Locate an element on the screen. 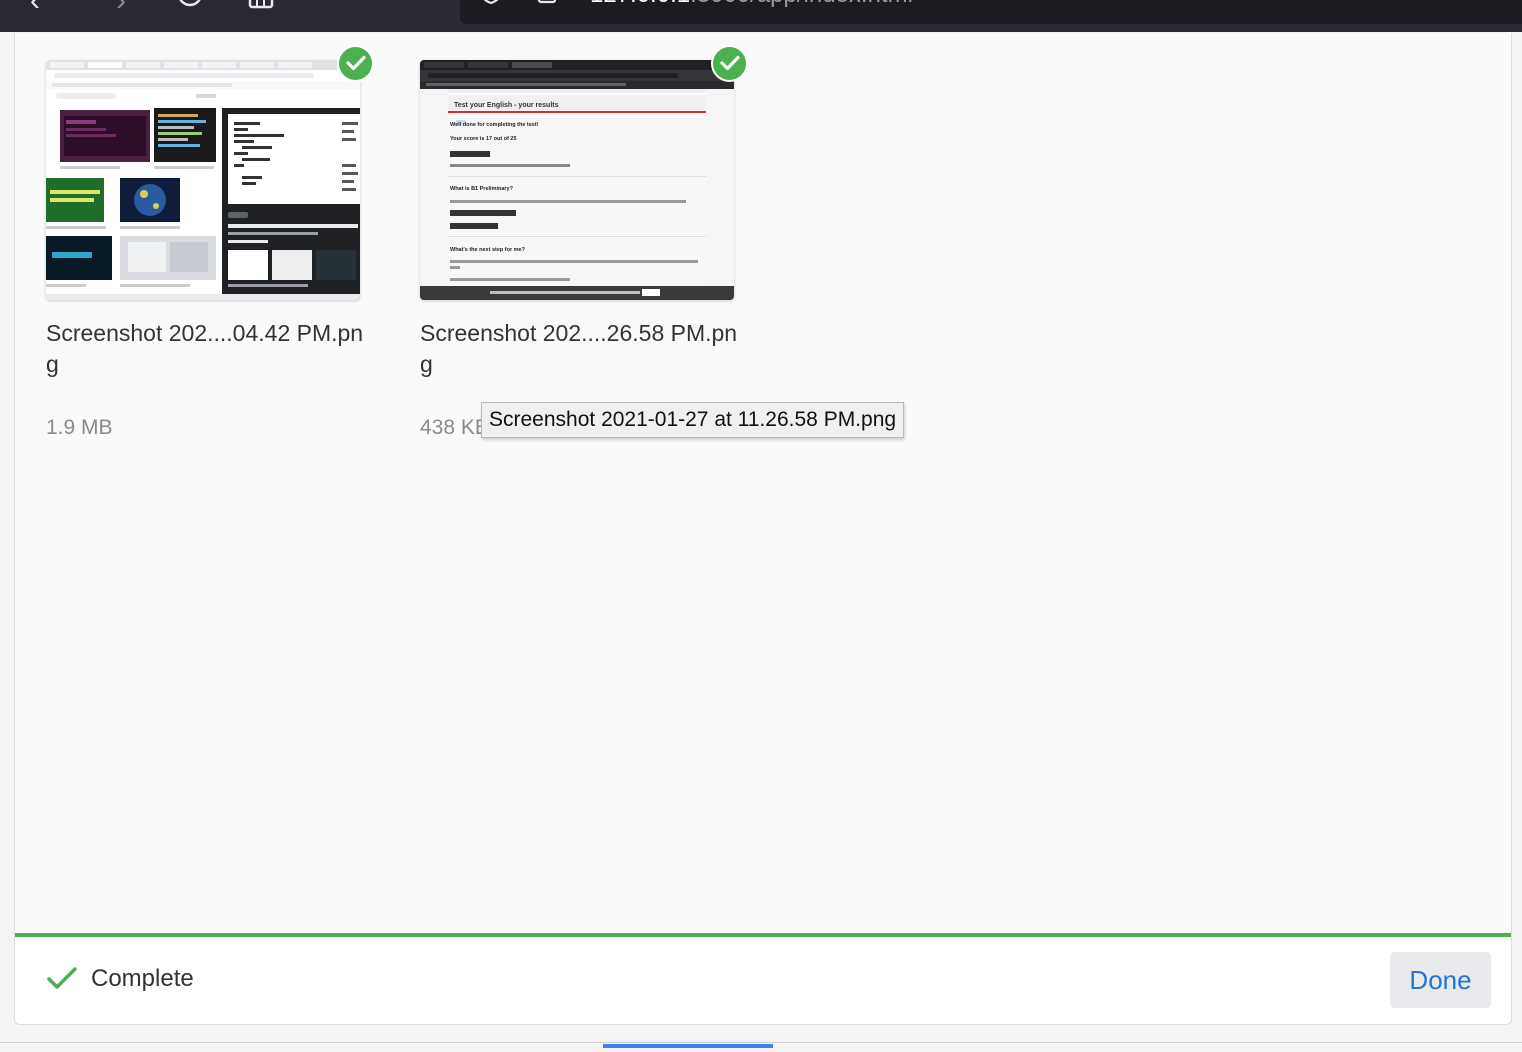 The image size is (1522, 1052). thumbnail-section2: What's the next step for me? is located at coordinates (488, 250).